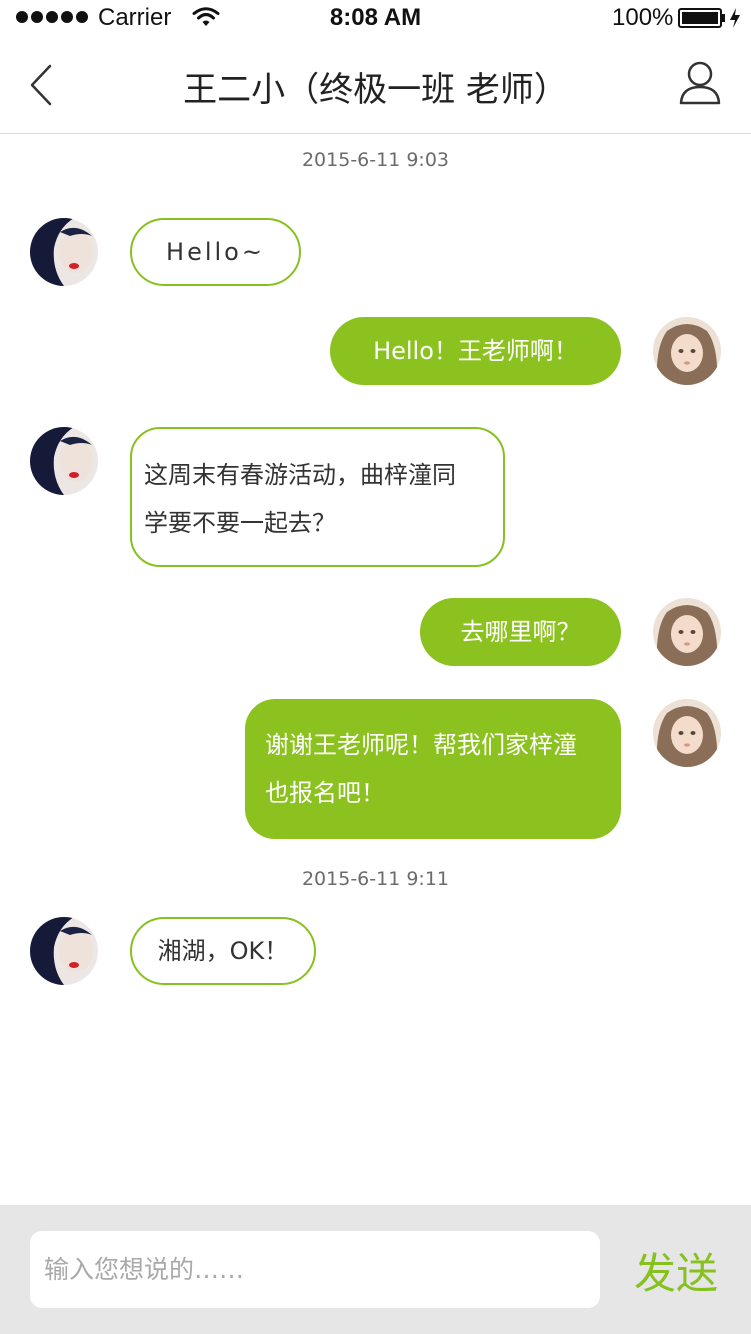 The width and height of the screenshot is (751, 1334). What do you see at coordinates (375, 160) in the screenshot?
I see `chat-timestamp: 2015-6-11 9:03` at bounding box center [375, 160].